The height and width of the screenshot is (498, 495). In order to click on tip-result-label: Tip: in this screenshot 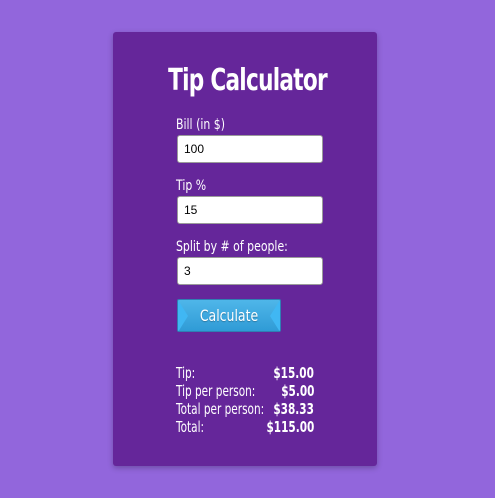, I will do `click(186, 373)`.